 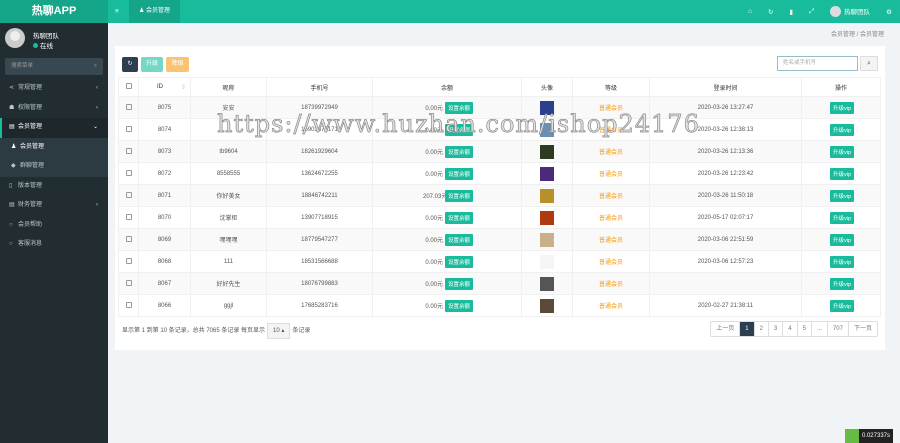 What do you see at coordinates (130, 64) in the screenshot?
I see `refresh-button: ↻` at bounding box center [130, 64].